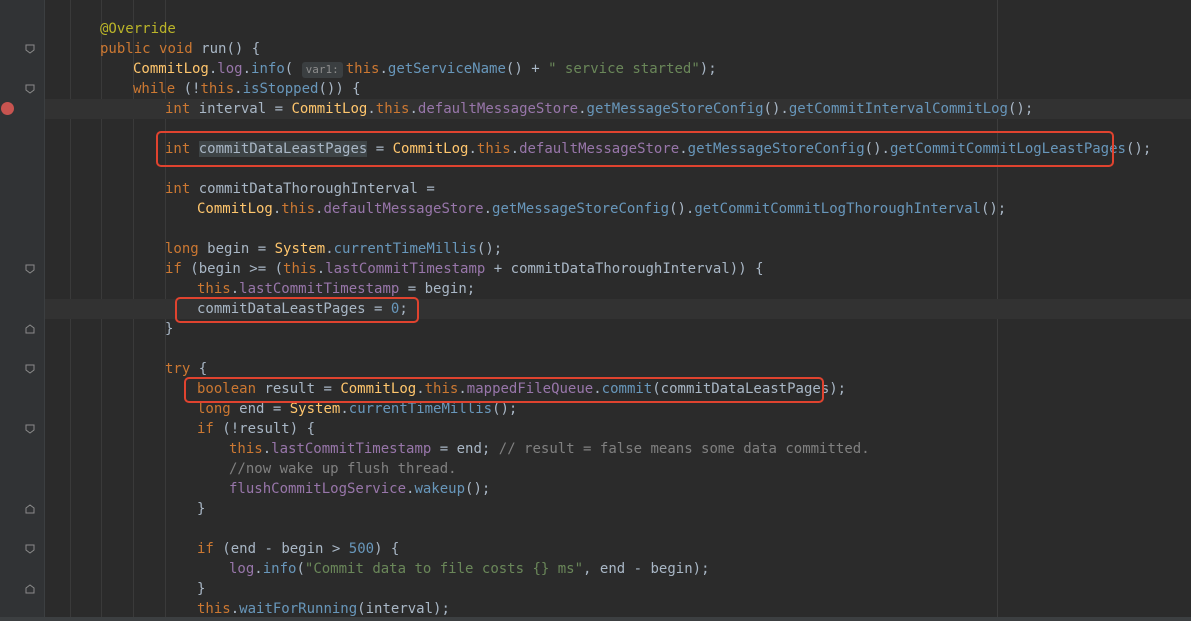 The image size is (1191, 621). I want to click on code-line: if (end - begin > 500) {, so click(298, 549).